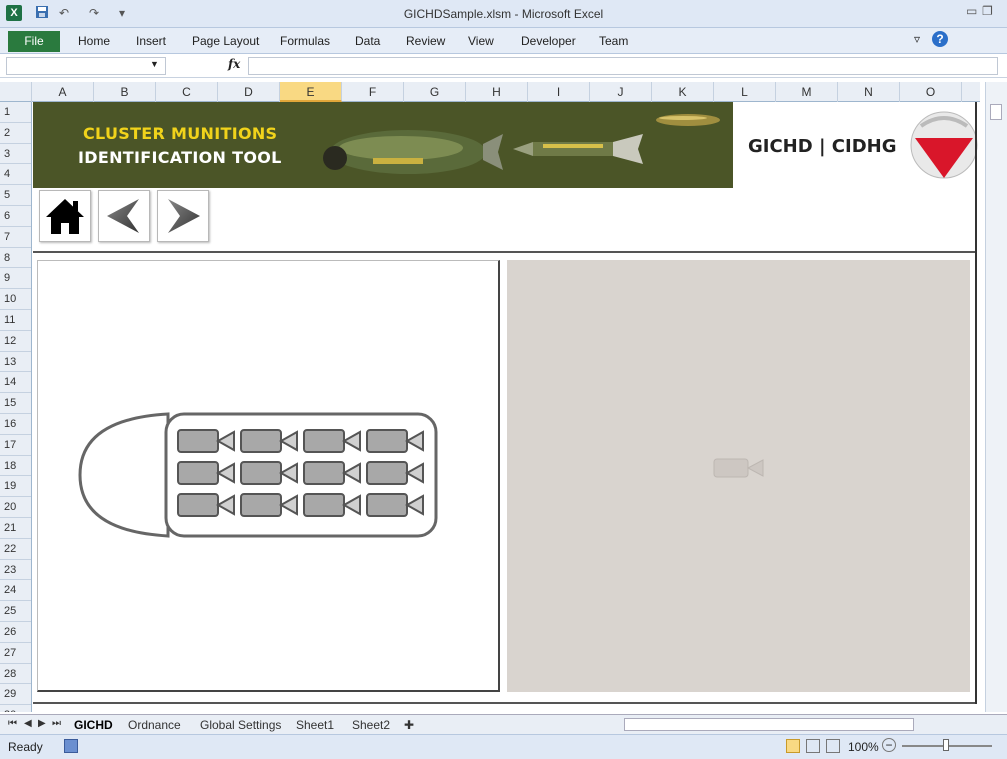 The width and height of the screenshot is (1007, 759). What do you see at coordinates (93, 725) in the screenshot?
I see `sheet-tab-gichd: GICHD` at bounding box center [93, 725].